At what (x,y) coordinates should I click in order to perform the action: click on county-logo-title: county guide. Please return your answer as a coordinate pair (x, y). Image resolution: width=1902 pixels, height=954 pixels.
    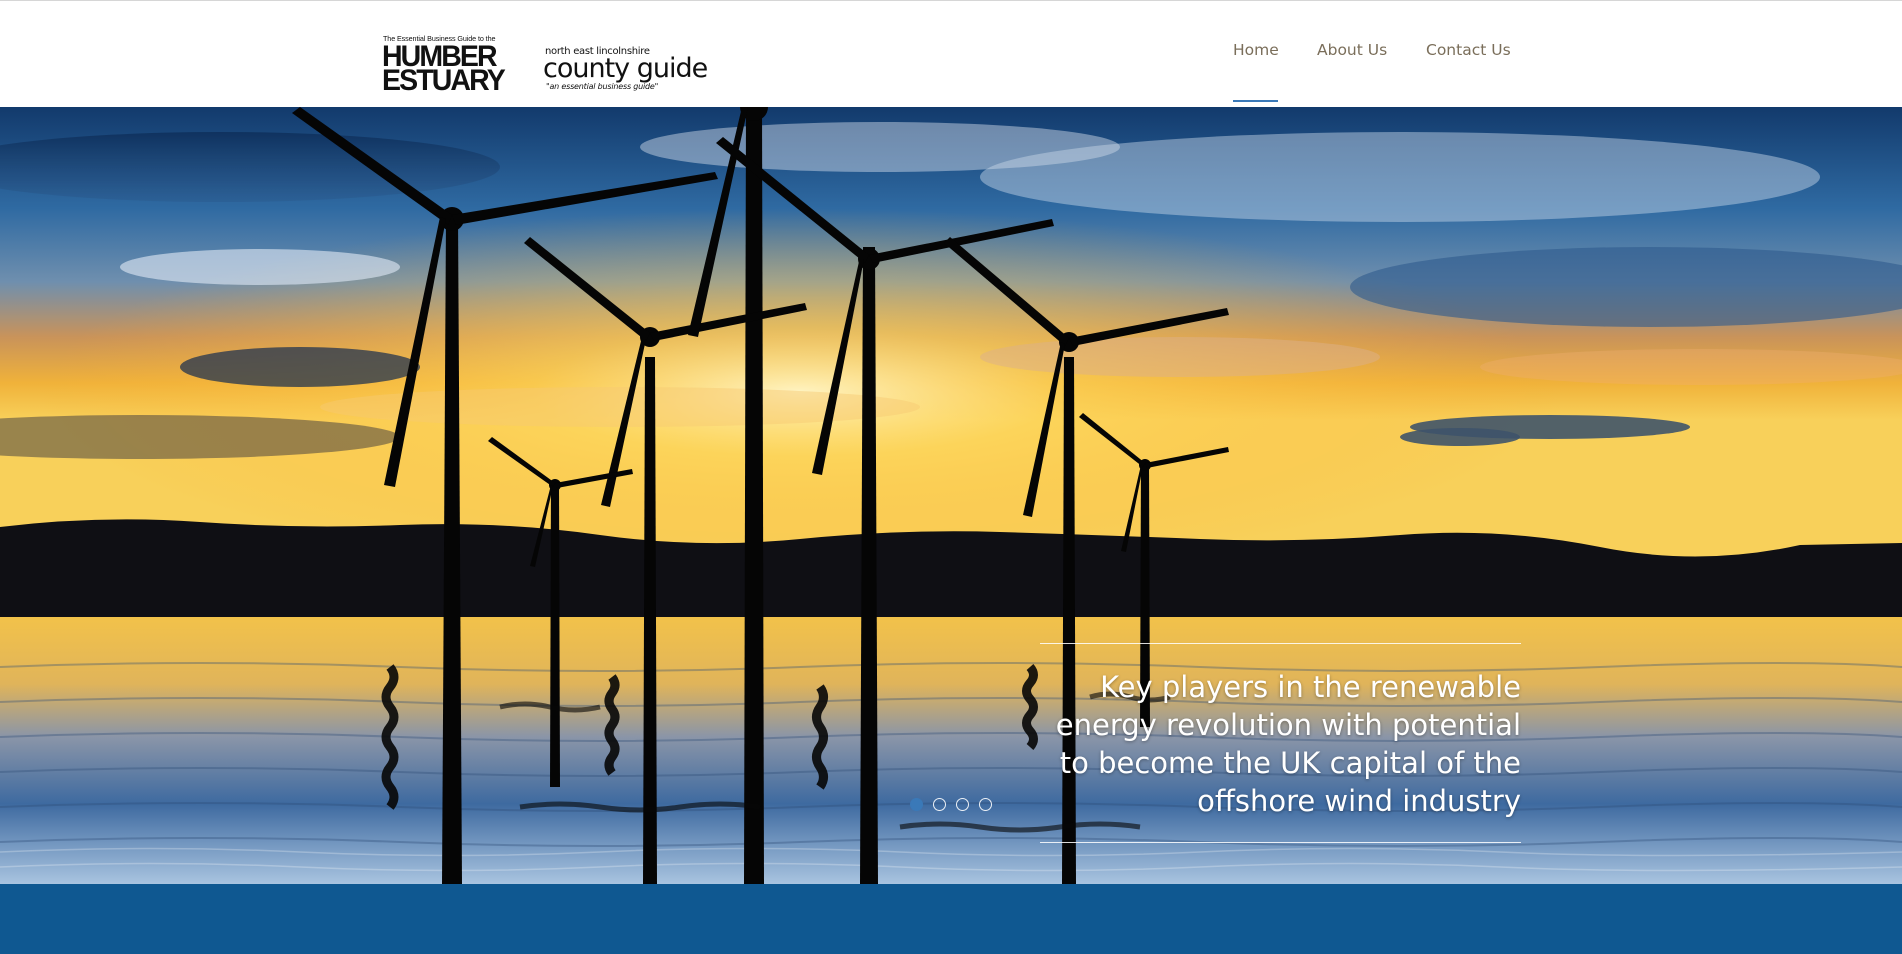
    Looking at the image, I should click on (625, 68).